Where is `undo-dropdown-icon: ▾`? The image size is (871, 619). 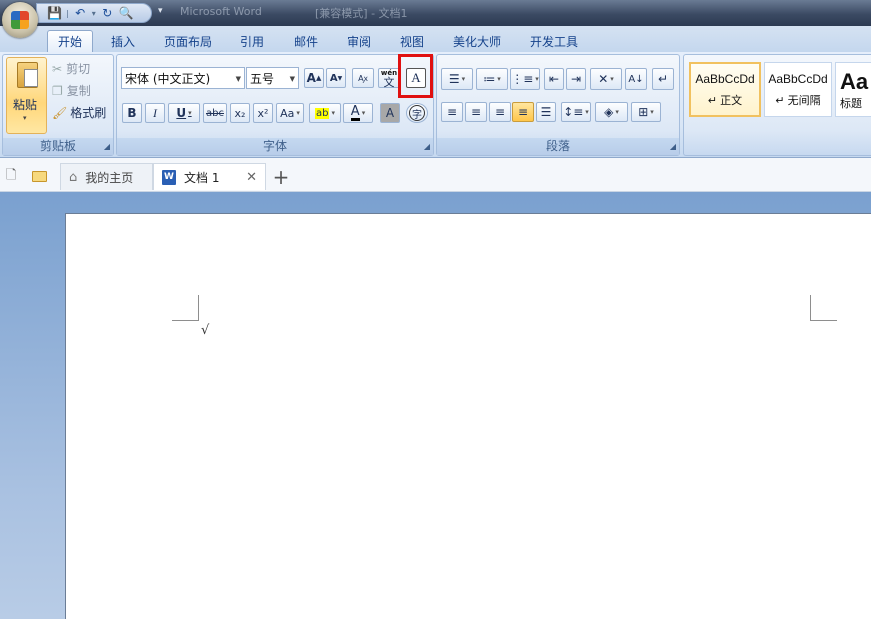 undo-dropdown-icon: ▾ is located at coordinates (94, 13).